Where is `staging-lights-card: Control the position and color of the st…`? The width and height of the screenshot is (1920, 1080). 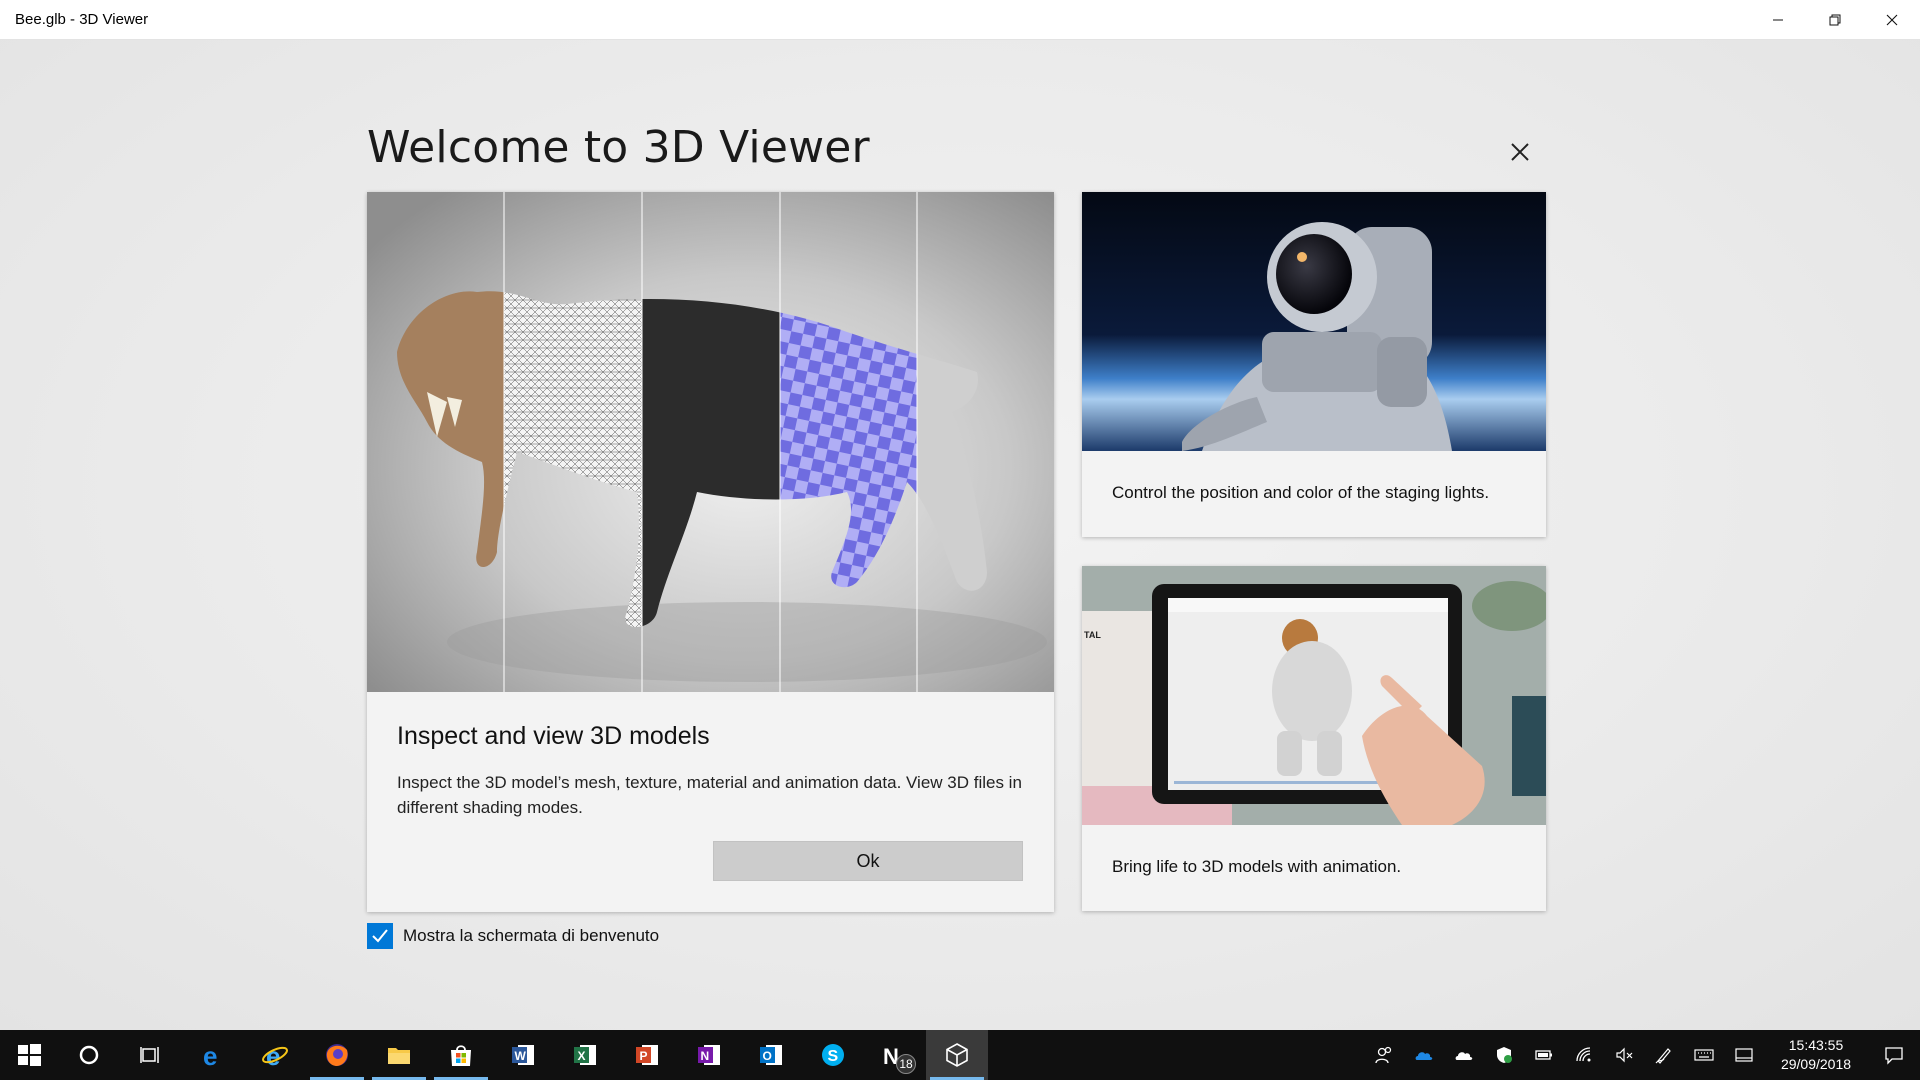
staging-lights-card: Control the position and color of the st… is located at coordinates (1314, 364).